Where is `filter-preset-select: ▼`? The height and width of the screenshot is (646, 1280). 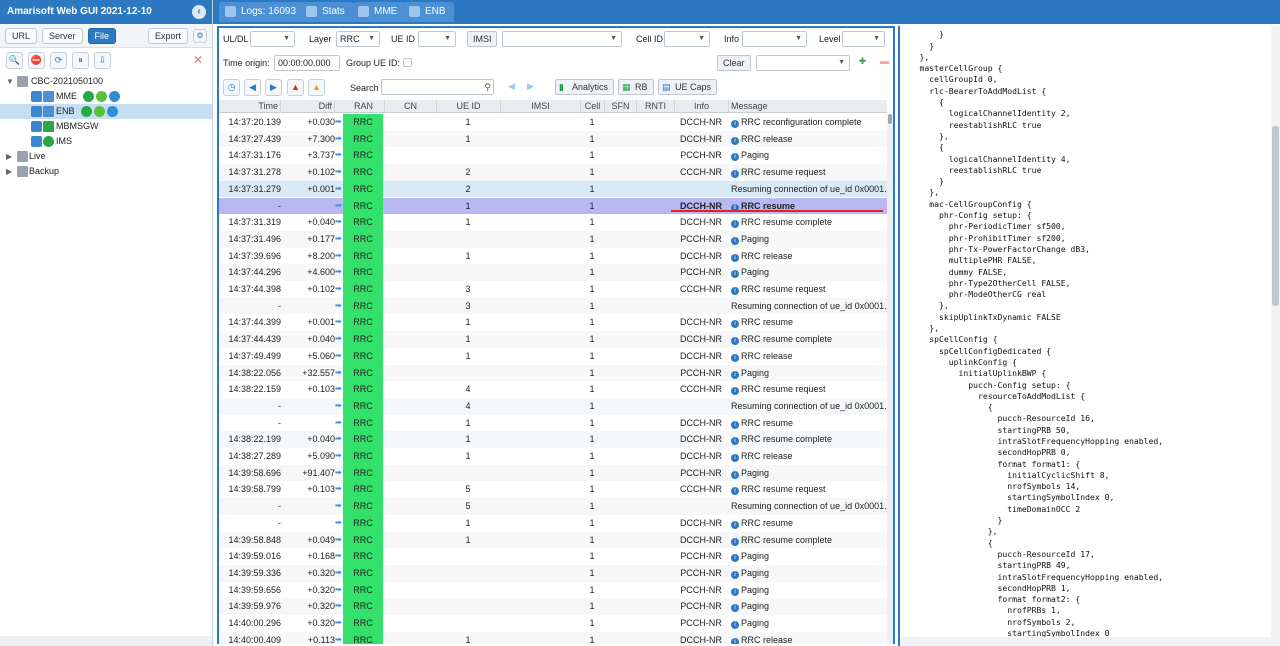
filter-preset-select: ▼ is located at coordinates (803, 63).